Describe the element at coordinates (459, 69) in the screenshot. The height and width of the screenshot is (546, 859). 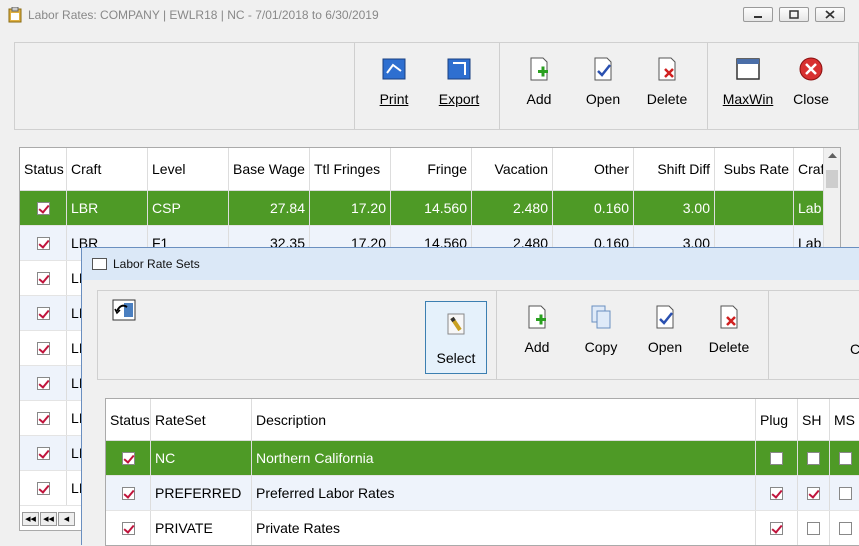
I see `export-icon` at that location.